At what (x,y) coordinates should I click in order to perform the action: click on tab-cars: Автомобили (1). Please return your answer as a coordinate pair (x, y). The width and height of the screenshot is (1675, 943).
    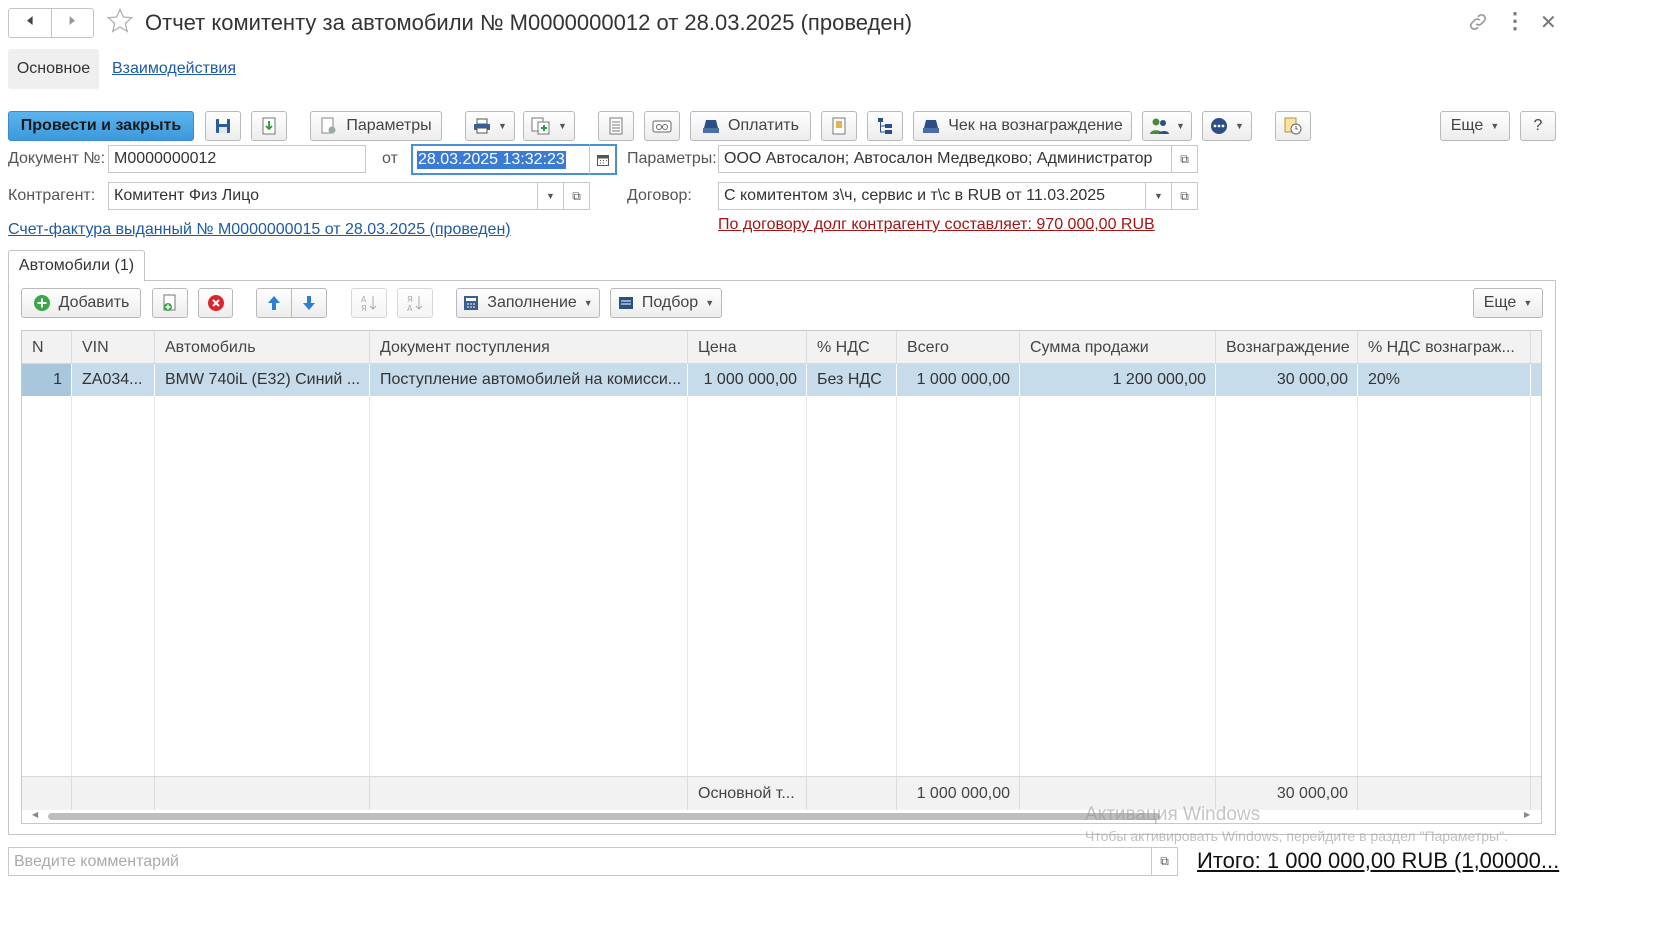
    Looking at the image, I should click on (76, 266).